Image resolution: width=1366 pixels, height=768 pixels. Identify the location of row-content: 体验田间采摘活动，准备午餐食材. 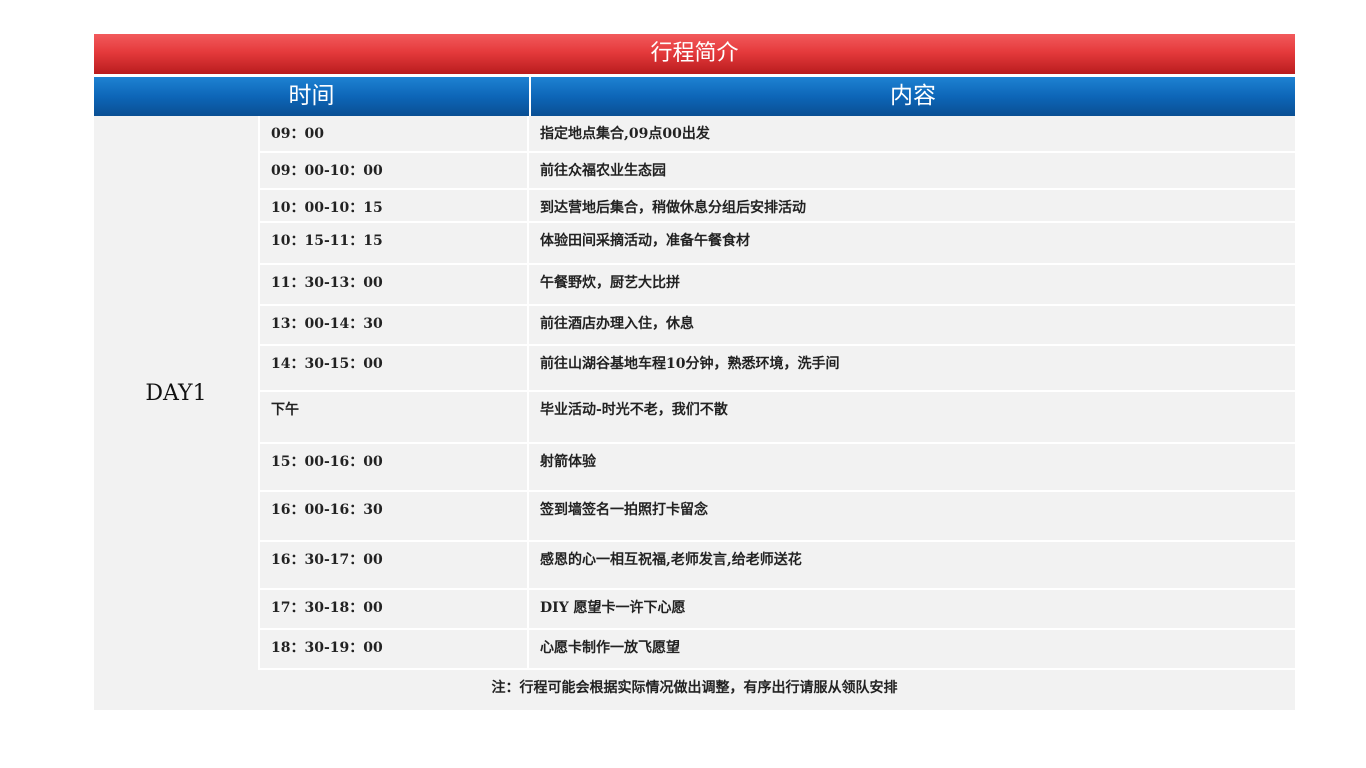
(645, 241).